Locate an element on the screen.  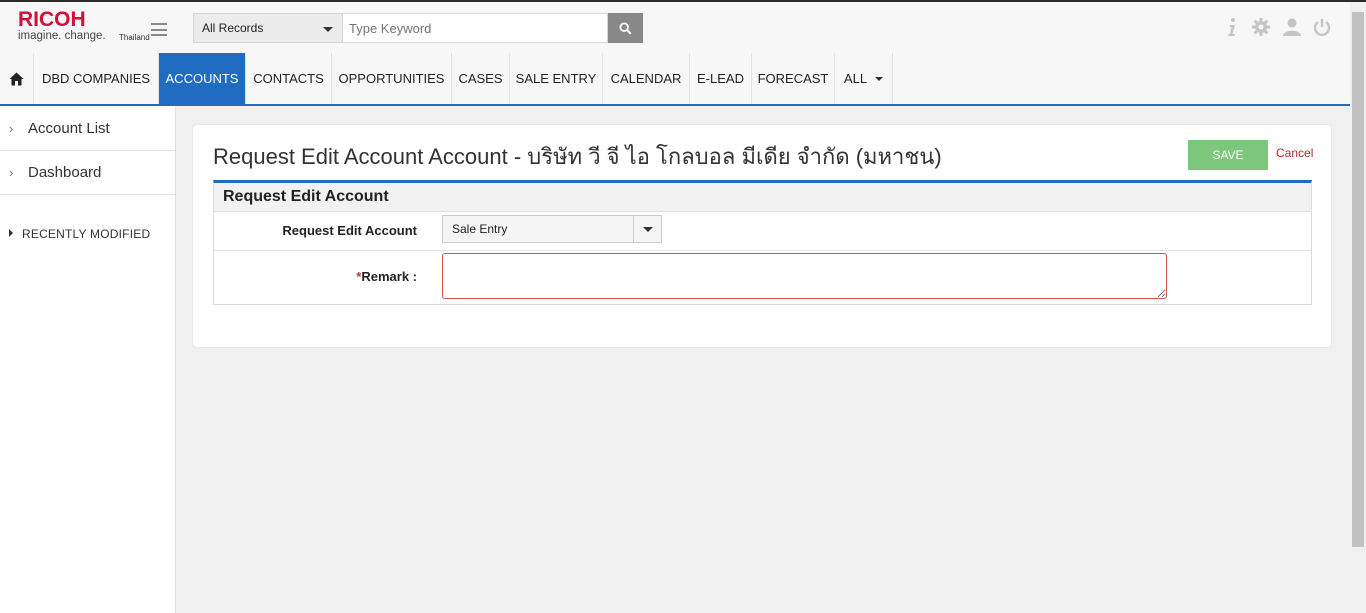
nav-item-sale-entry: SALE ENTRY is located at coordinates (556, 78).